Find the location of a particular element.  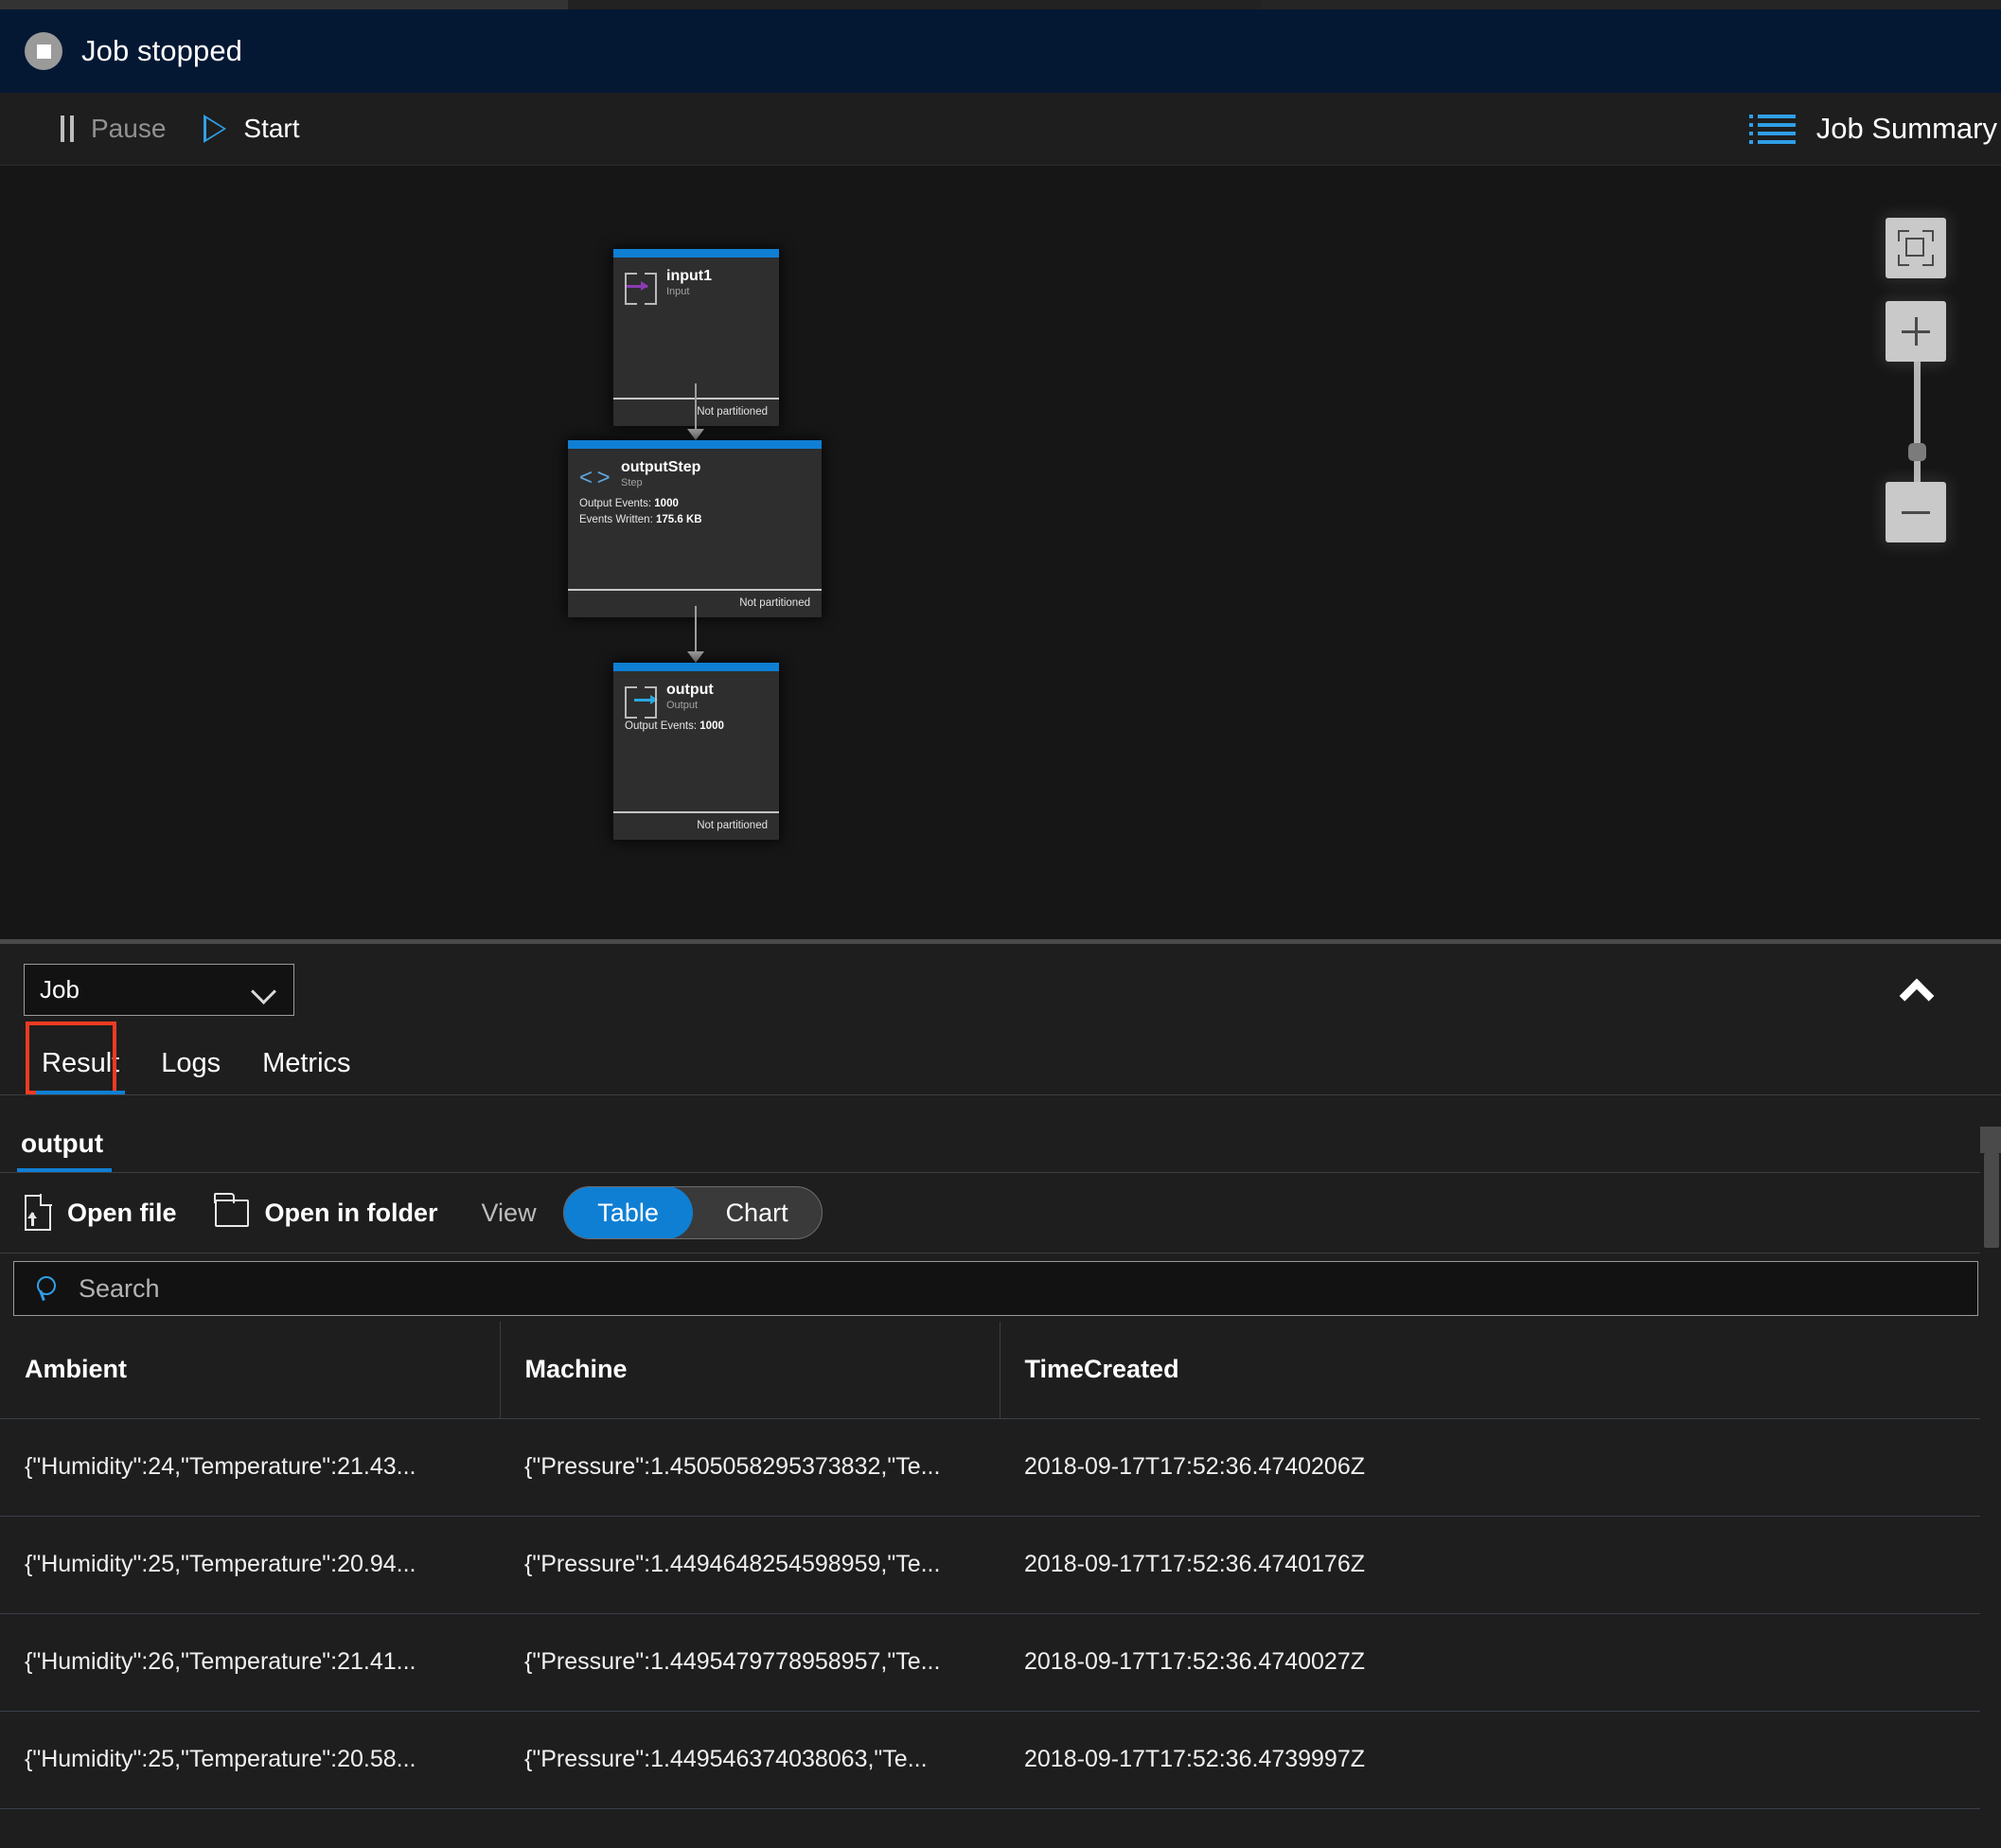

zoom-control-gap is located at coordinates (1916, 289).